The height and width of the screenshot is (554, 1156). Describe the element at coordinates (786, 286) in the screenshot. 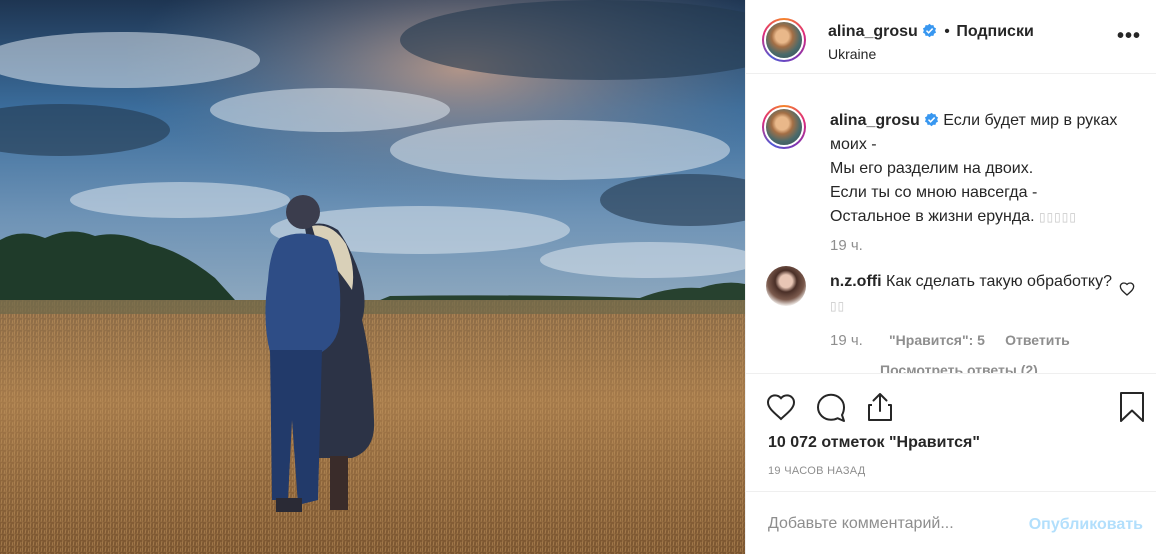

I see `commenter-avatar` at that location.